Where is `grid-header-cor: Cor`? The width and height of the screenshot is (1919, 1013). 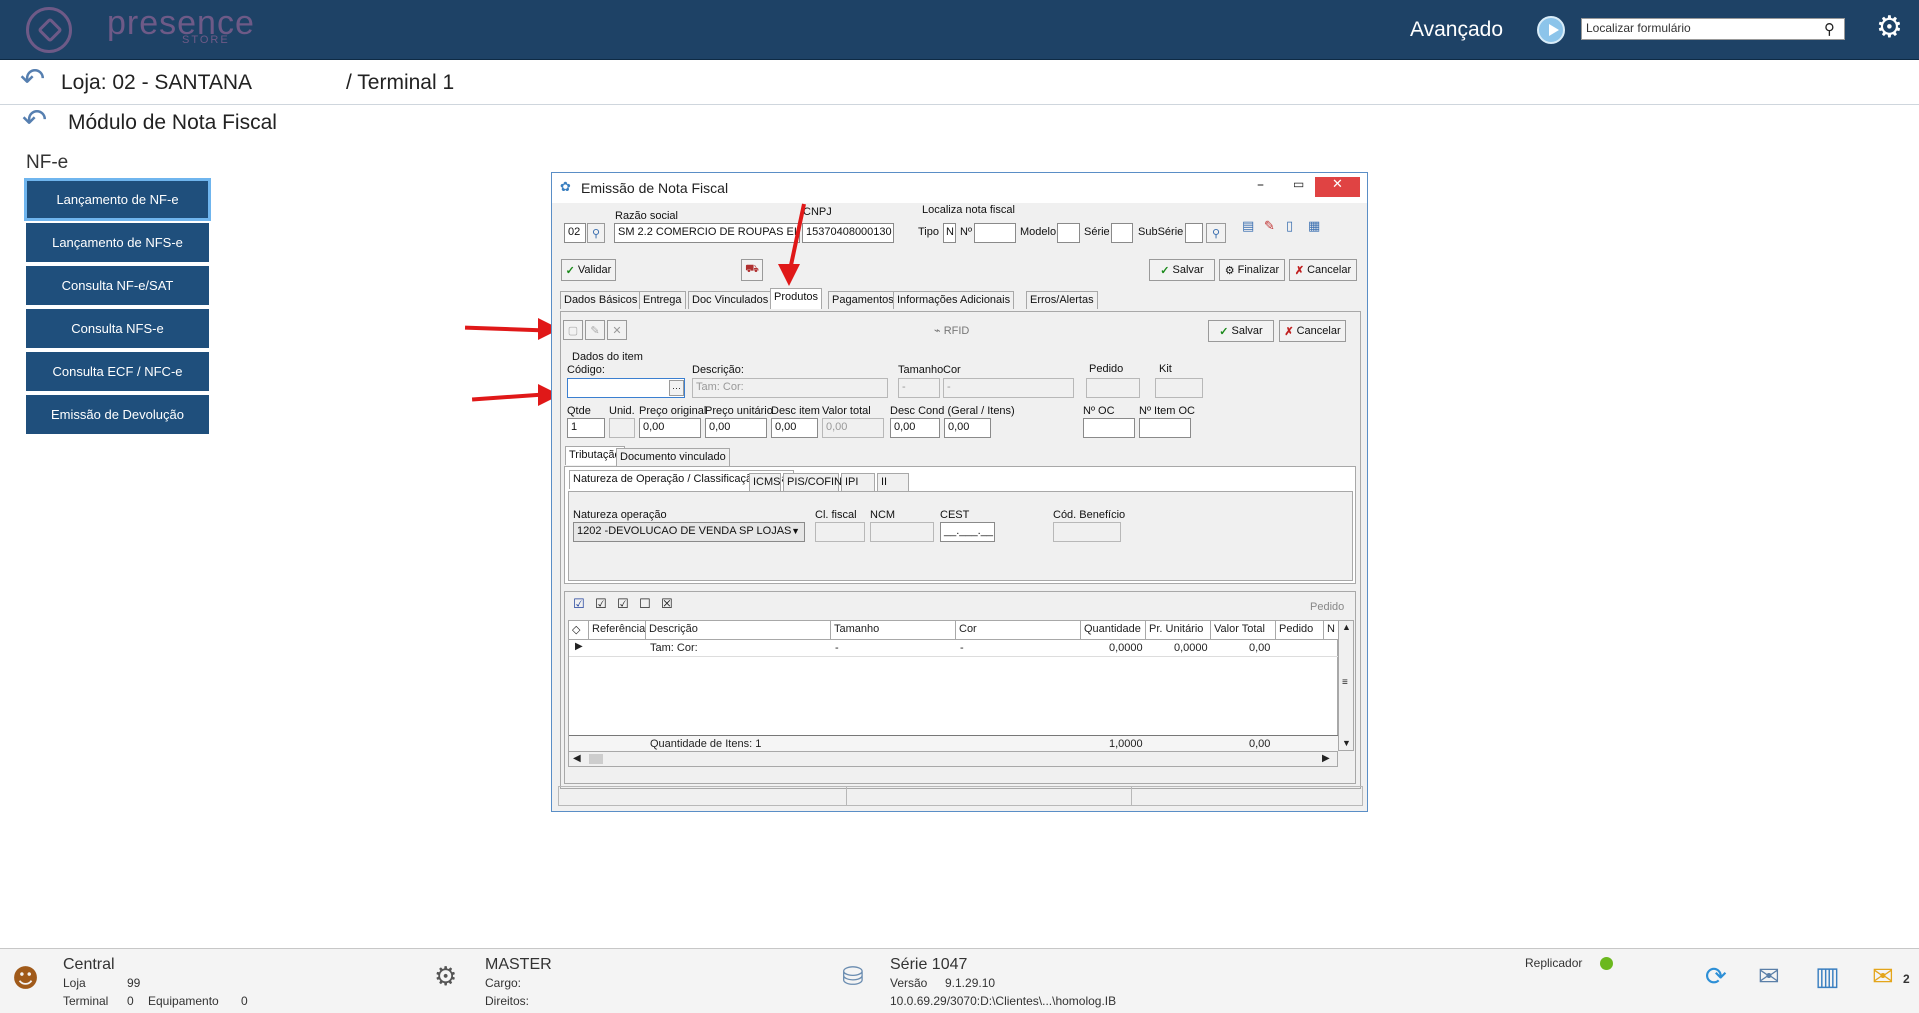 grid-header-cor: Cor is located at coordinates (1018, 630).